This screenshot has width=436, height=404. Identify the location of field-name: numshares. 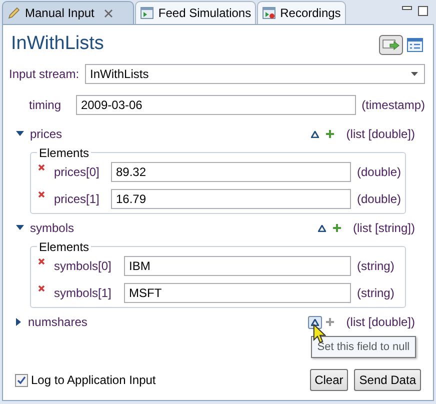
(58, 322).